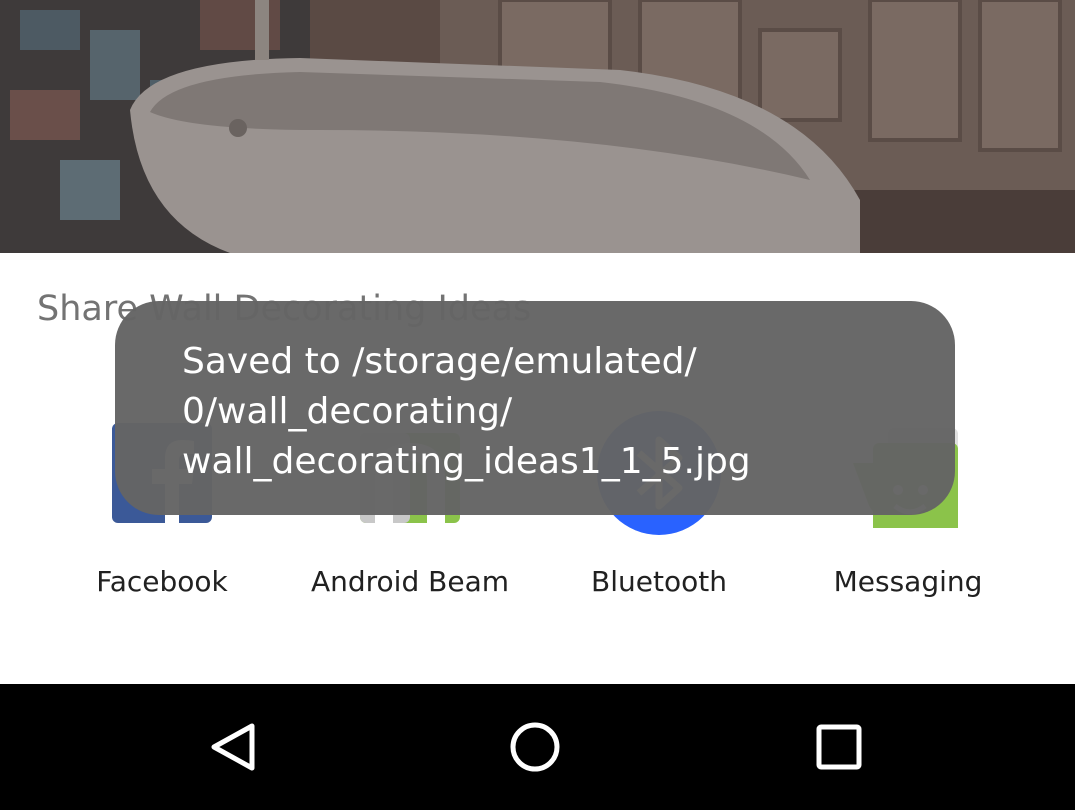  Describe the element at coordinates (347, 411) in the screenshot. I see `toast-line: 0/wall_decorating/` at that location.